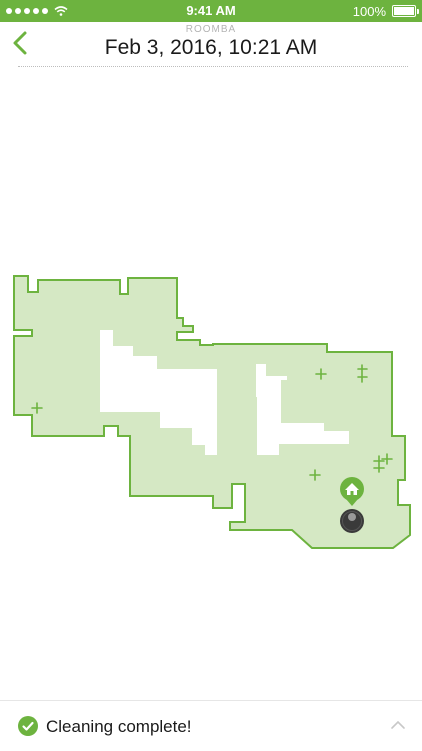 The height and width of the screenshot is (751, 422). What do you see at coordinates (28, 726) in the screenshot?
I see `check-icon` at bounding box center [28, 726].